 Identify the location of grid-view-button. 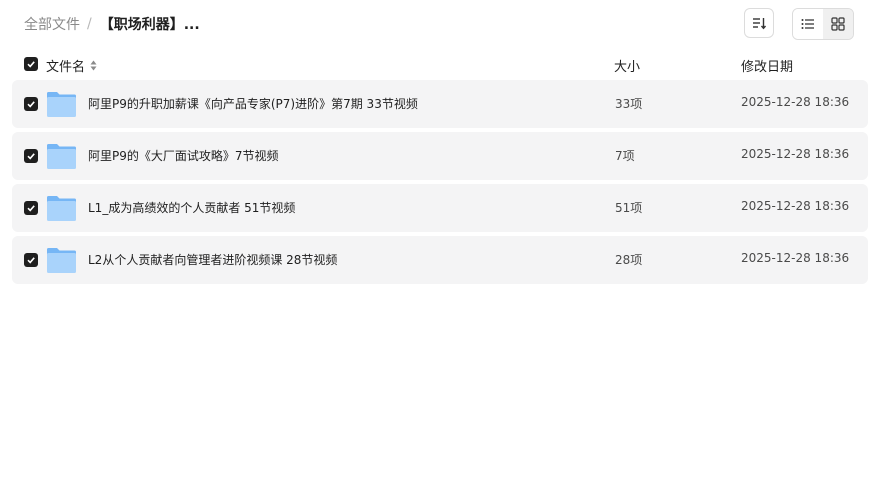
(838, 24).